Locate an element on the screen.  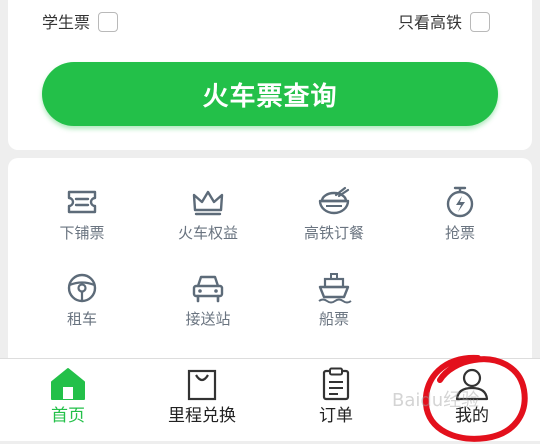
nav-mine: 我的 is located at coordinates (472, 402).